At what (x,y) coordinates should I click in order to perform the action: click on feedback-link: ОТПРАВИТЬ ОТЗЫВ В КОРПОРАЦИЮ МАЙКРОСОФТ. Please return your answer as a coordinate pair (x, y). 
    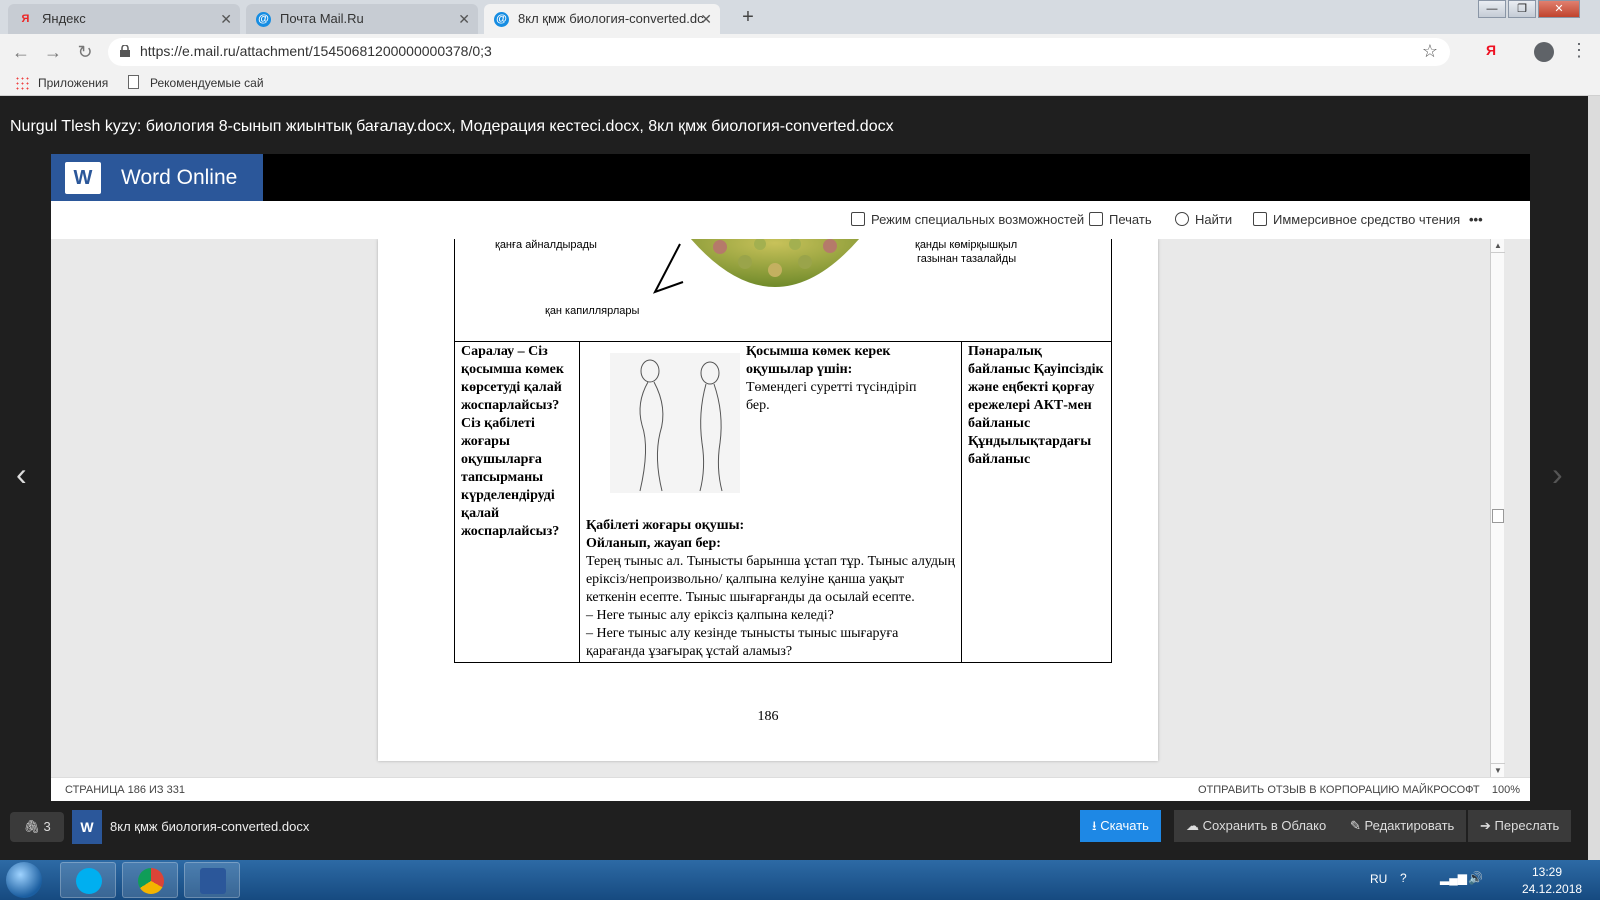
    Looking at the image, I should click on (1339, 790).